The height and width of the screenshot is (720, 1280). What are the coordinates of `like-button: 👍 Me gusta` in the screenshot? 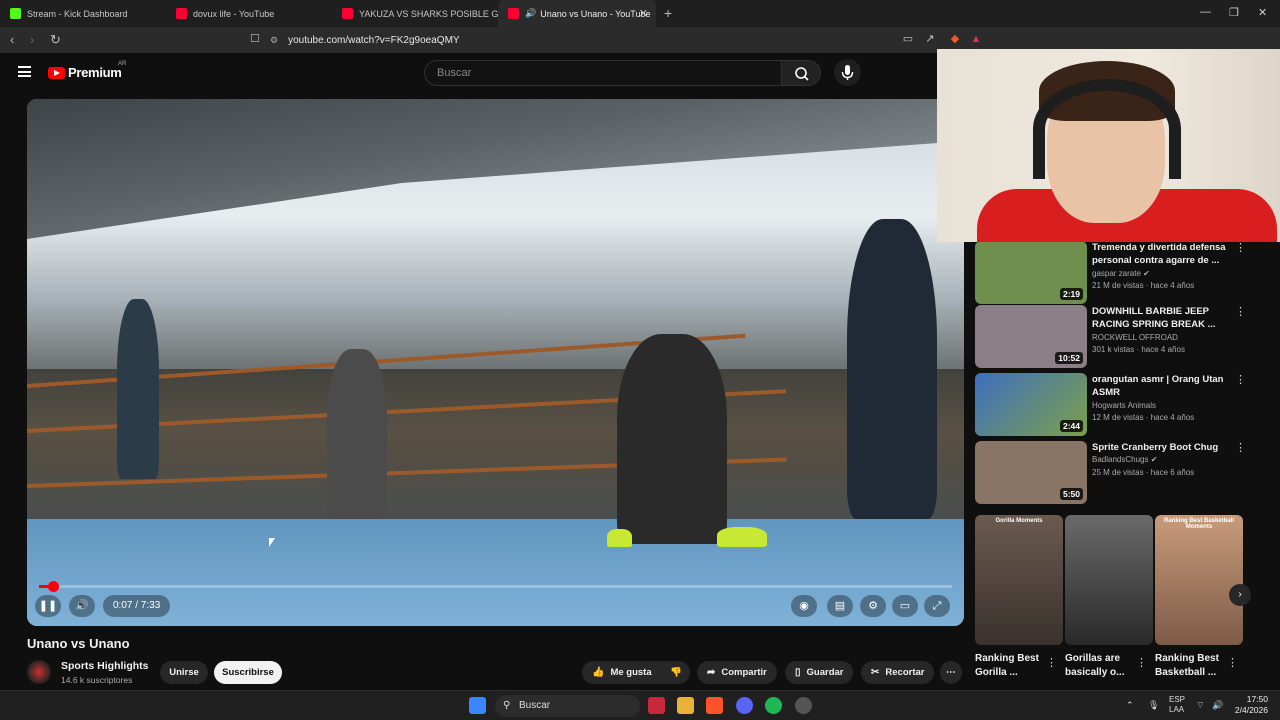 It's located at (622, 672).